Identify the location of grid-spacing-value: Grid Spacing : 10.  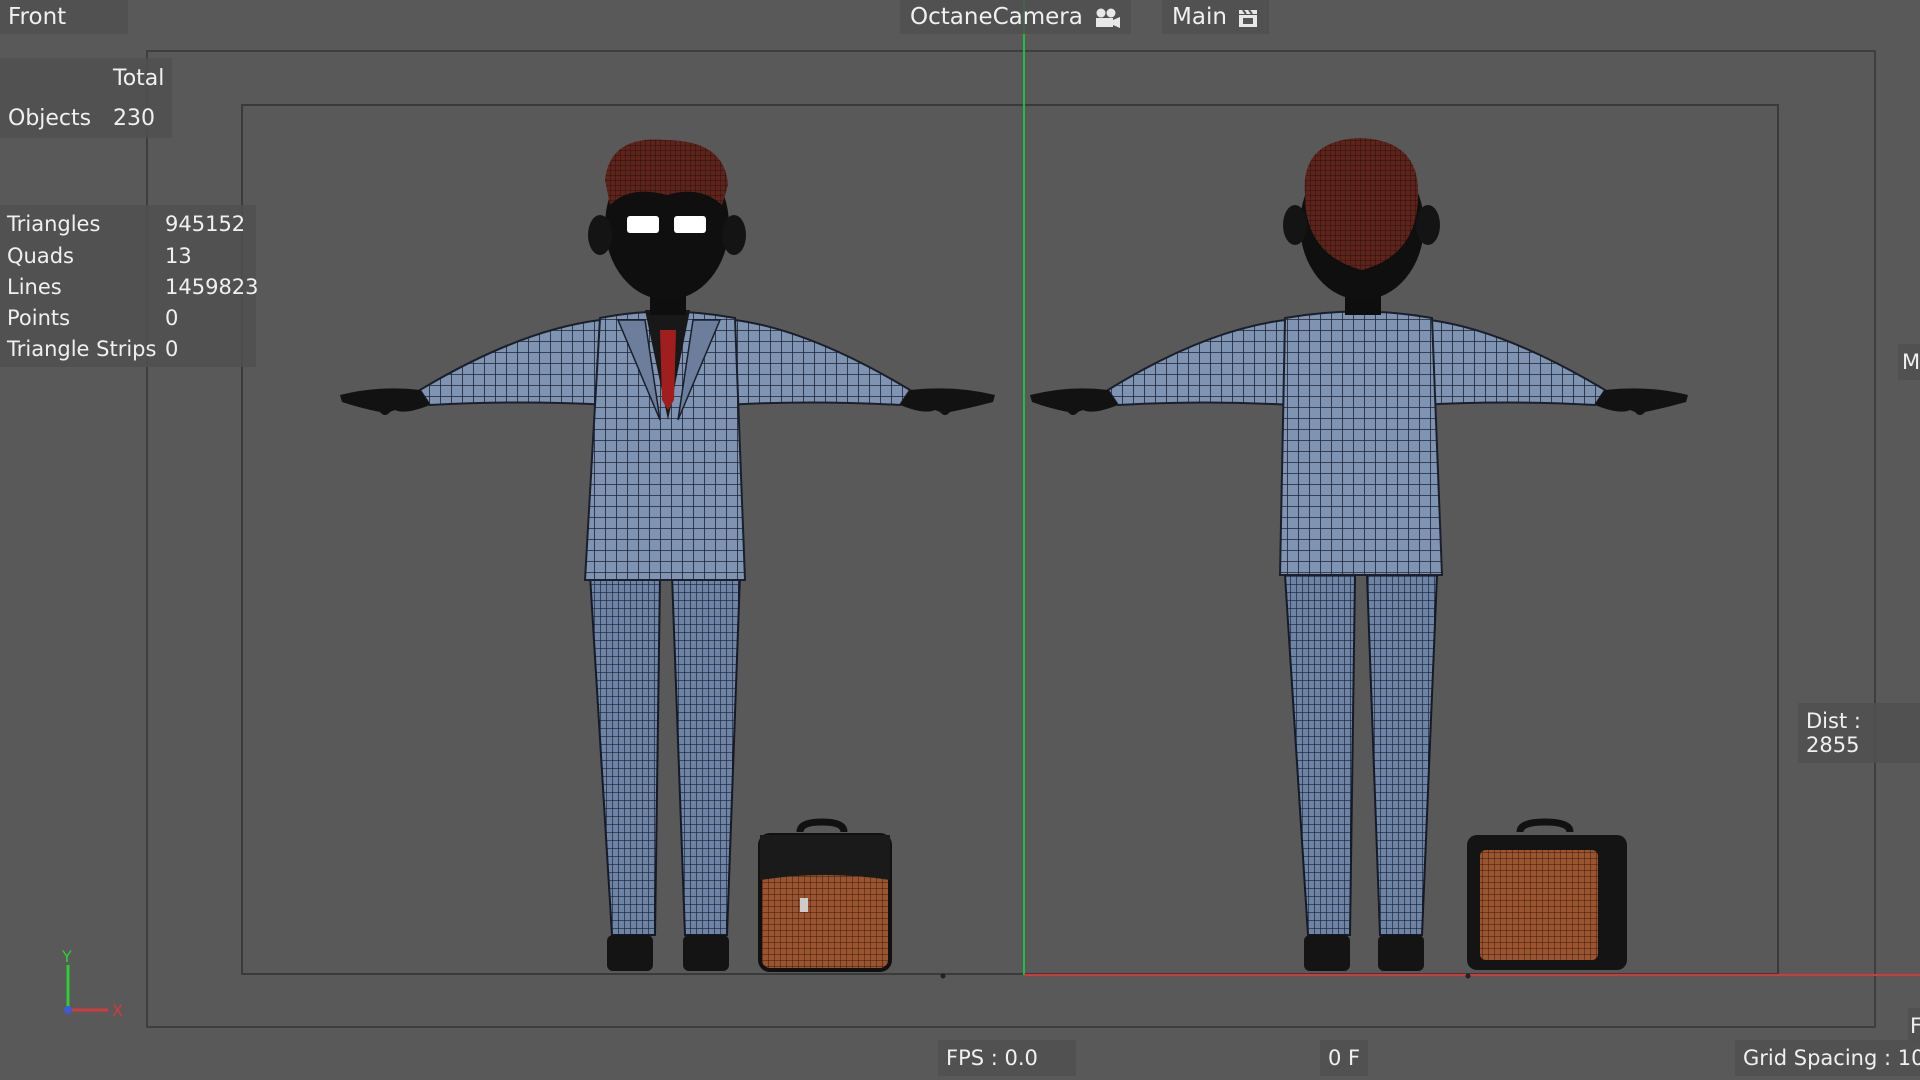
(1831, 1058).